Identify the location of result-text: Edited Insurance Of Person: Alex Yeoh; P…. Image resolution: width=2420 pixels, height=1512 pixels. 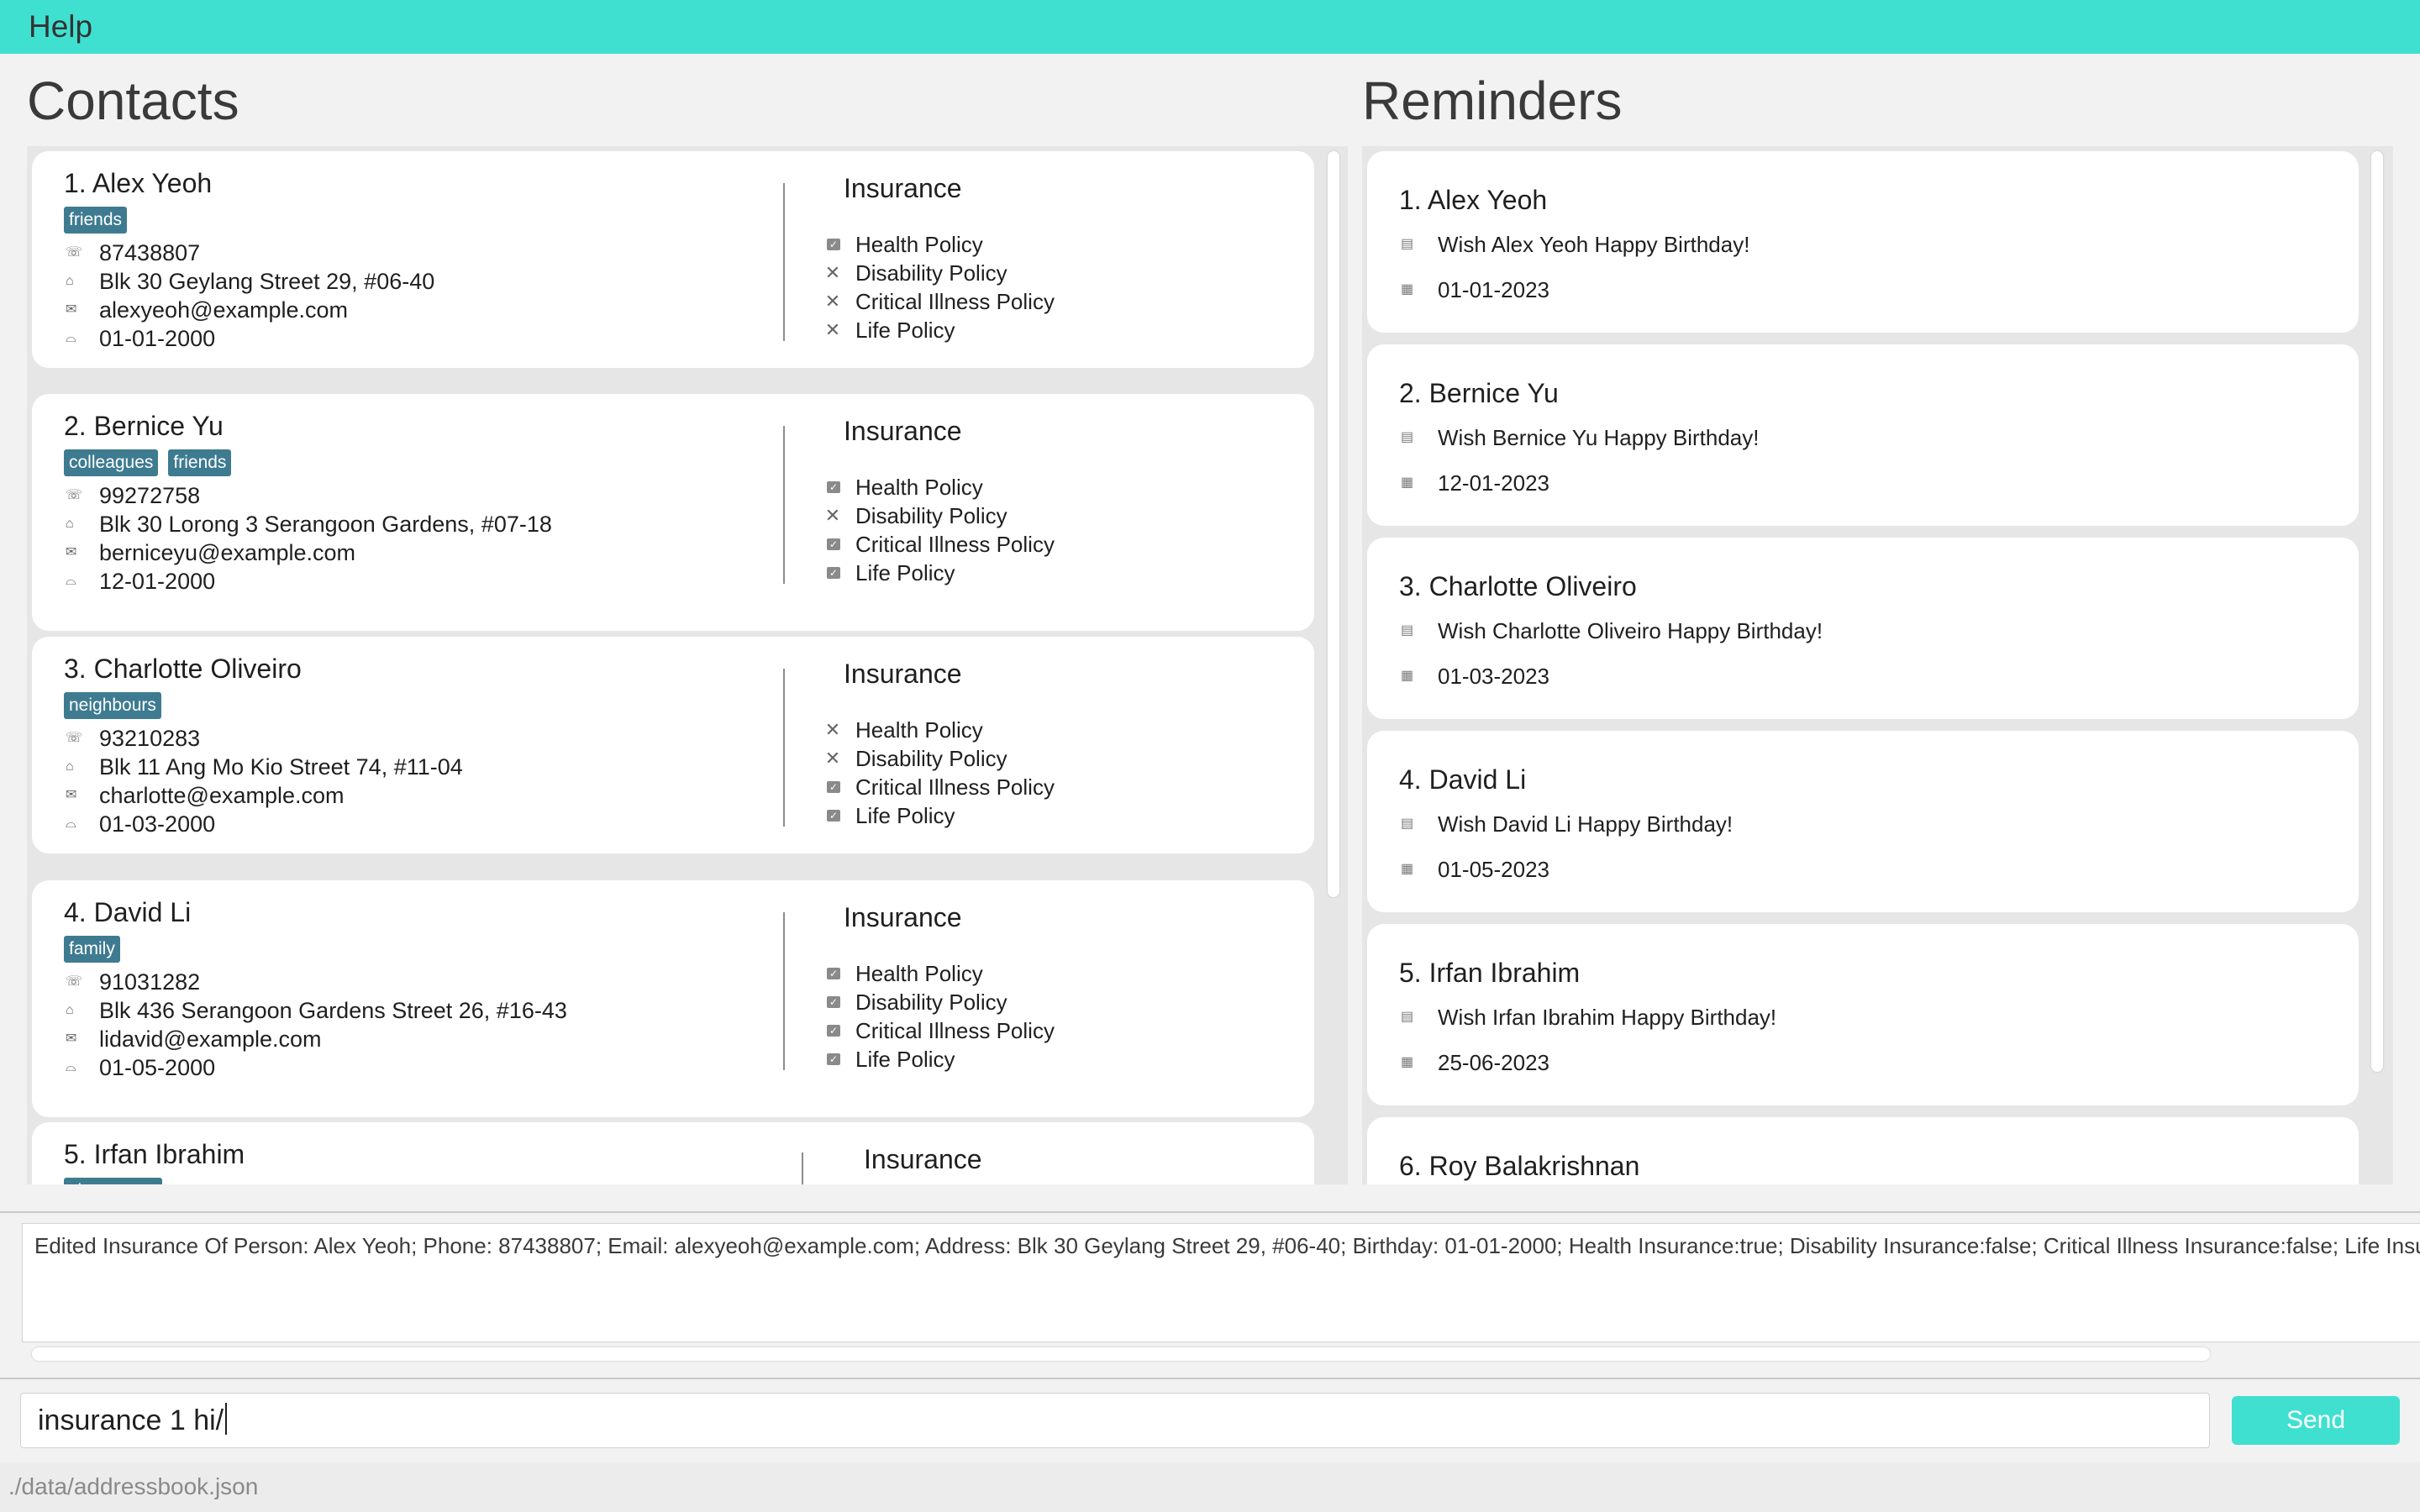
(1227, 1245).